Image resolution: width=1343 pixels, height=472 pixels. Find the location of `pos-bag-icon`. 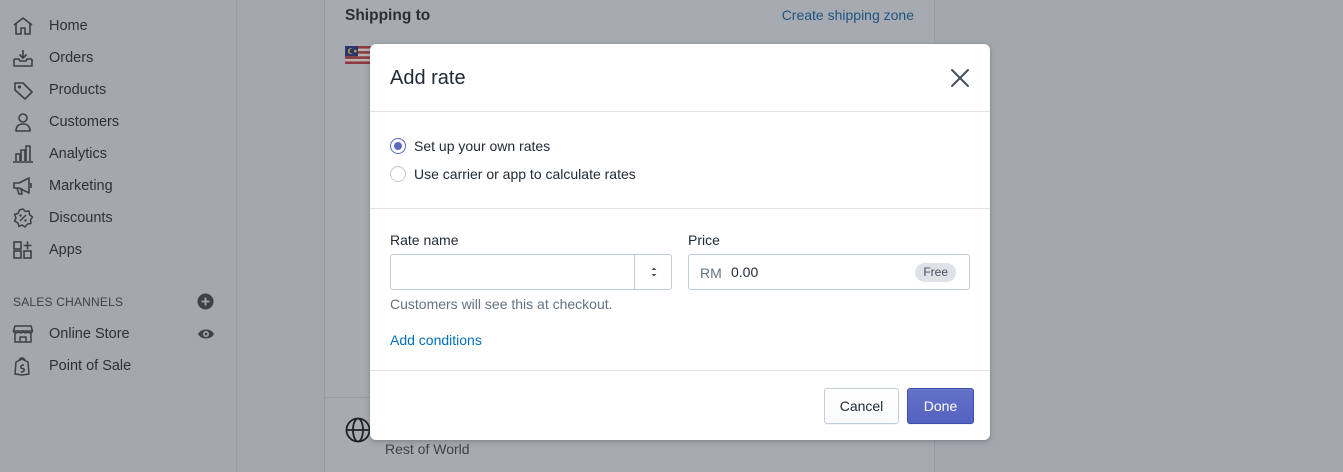

pos-bag-icon is located at coordinates (22, 366).